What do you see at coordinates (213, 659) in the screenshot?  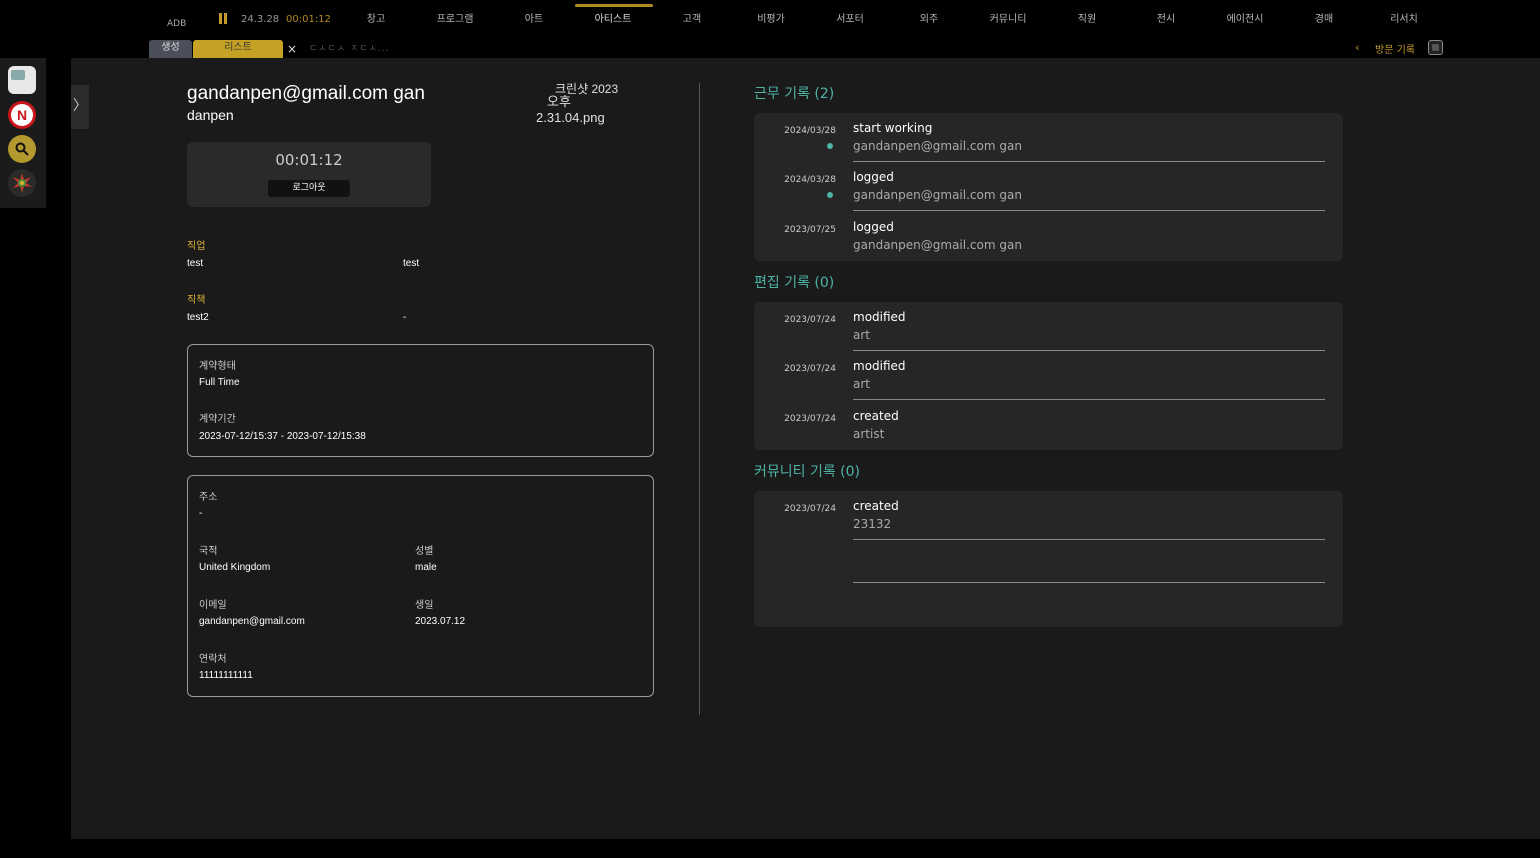 I see `phone-label: 연락처` at bounding box center [213, 659].